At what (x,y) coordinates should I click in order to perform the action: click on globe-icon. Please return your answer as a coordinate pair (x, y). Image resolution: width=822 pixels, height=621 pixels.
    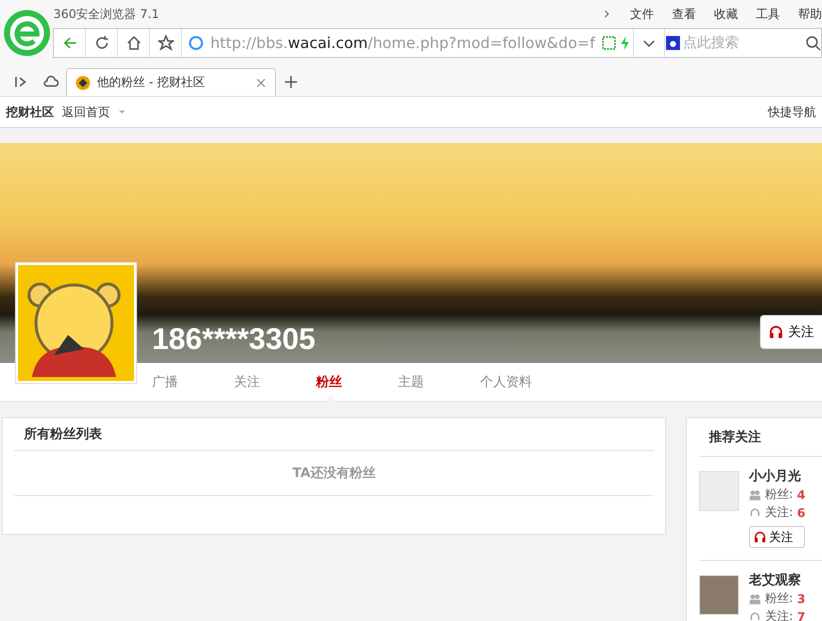
    Looking at the image, I should click on (196, 43).